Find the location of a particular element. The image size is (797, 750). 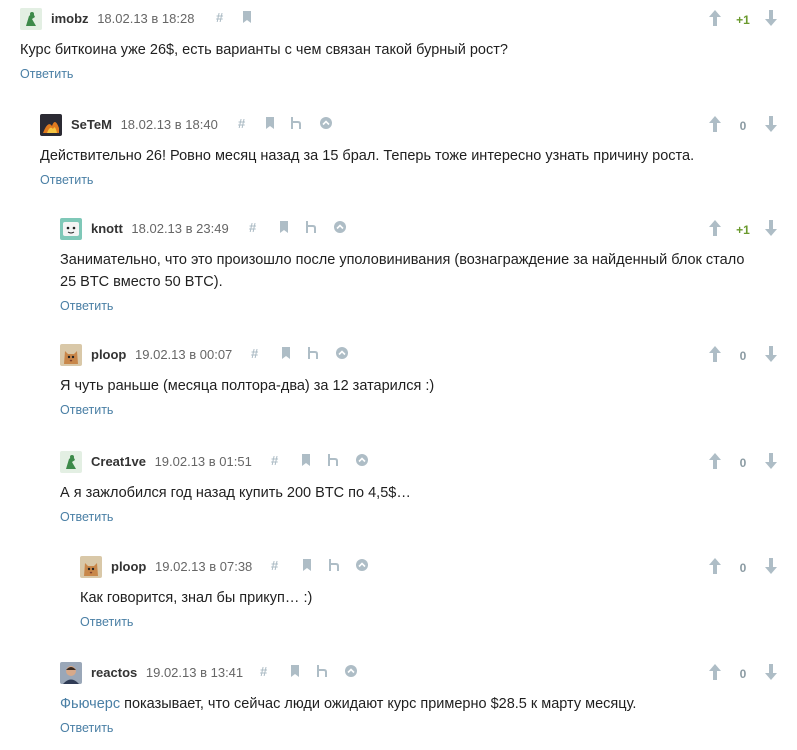

timestamp: 18.02.13 в 23:49 is located at coordinates (179, 228).